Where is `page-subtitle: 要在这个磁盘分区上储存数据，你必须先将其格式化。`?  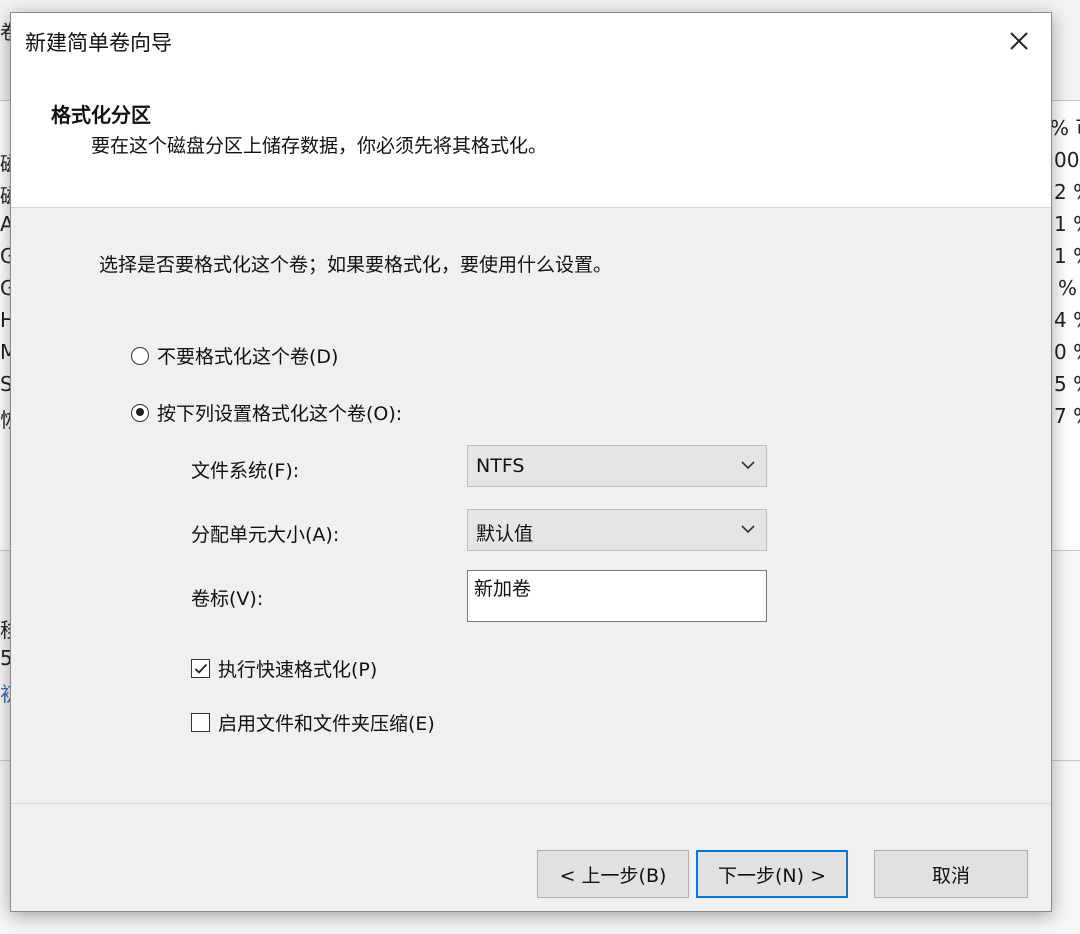 page-subtitle: 要在这个磁盘分区上储存数据，你必须先将其格式化。 is located at coordinates (319, 146).